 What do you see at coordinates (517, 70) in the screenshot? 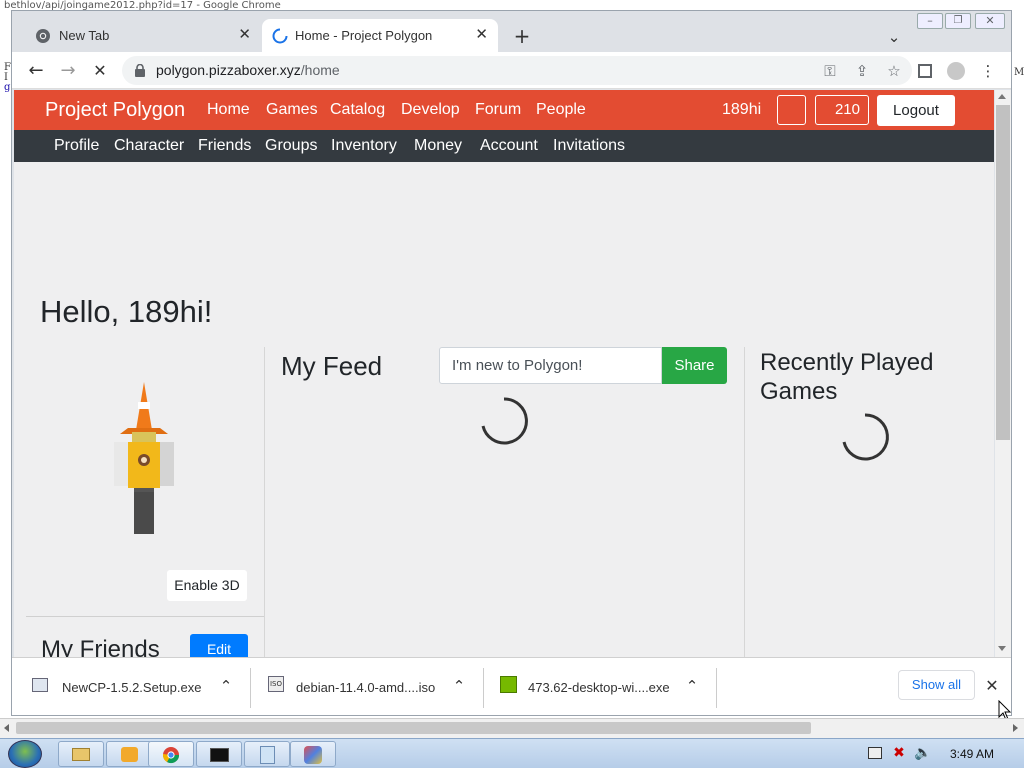
I see `address-bar: polygon.pizzaboxer.xyz/home ⚿ ⇪ ☆` at bounding box center [517, 70].